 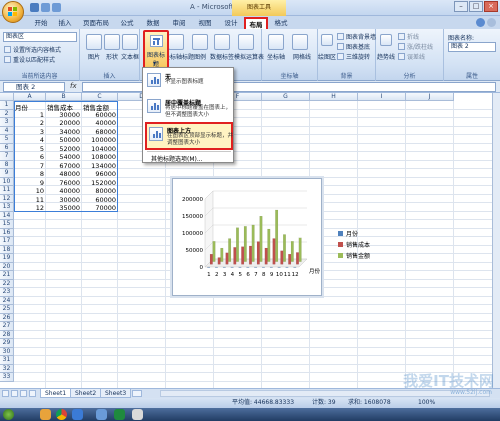 I want to click on row-header: 32, so click(x=7, y=368).